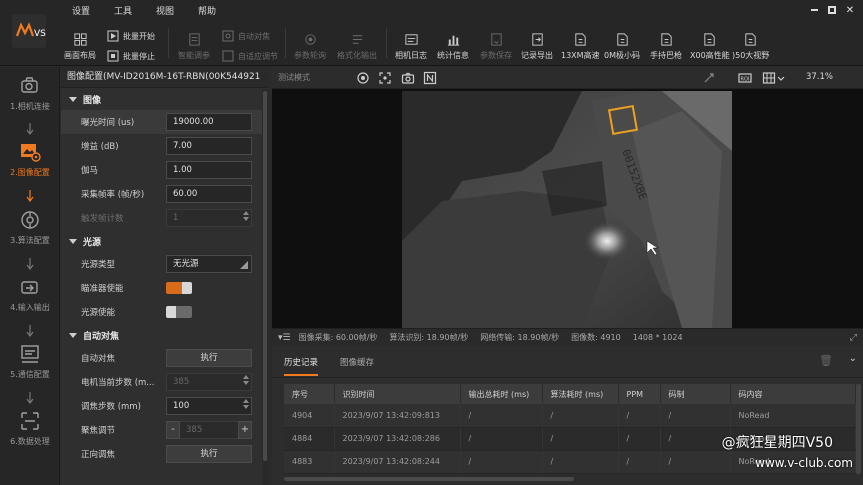 The width and height of the screenshot is (863, 485). I want to click on grid-dropdown-icon, so click(781, 78).